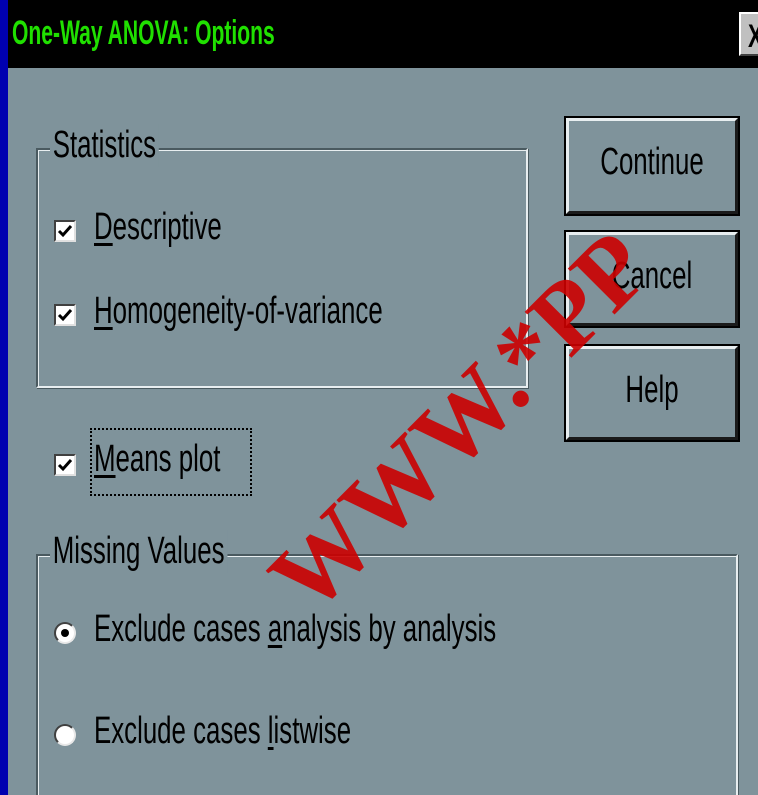  I want to click on statistics-group-title: Statistics, so click(104, 145).